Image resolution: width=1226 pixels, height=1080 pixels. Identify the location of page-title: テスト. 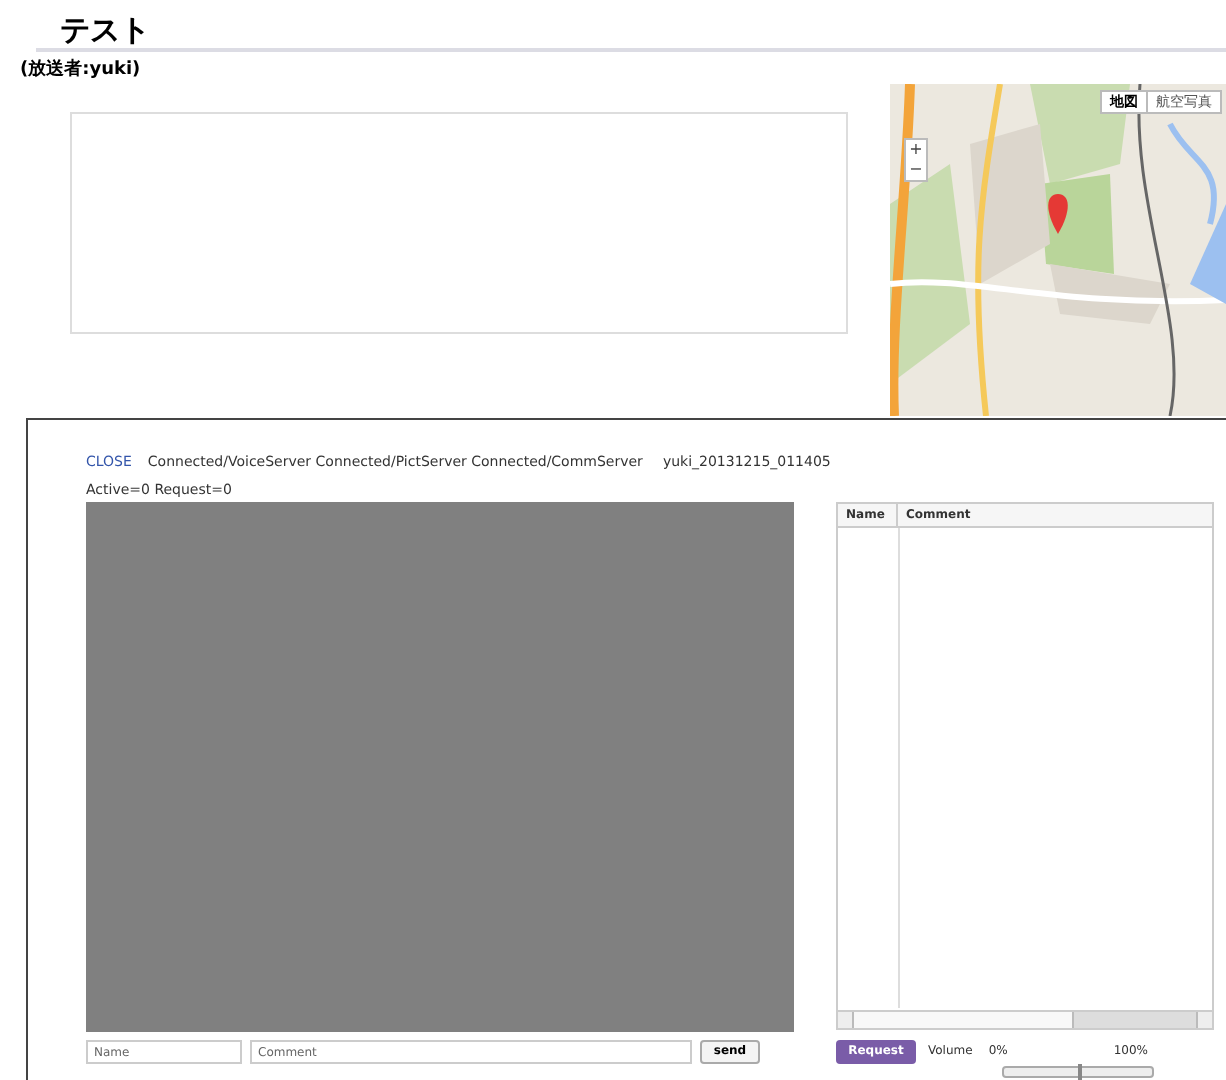
(106, 30).